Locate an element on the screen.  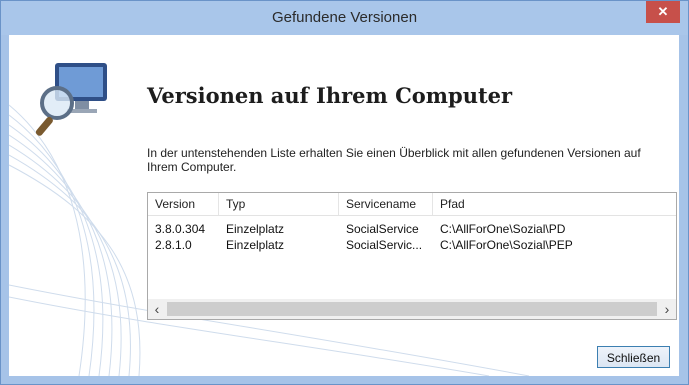
scroll-left-arrow-icon: ‹ is located at coordinates (157, 309).